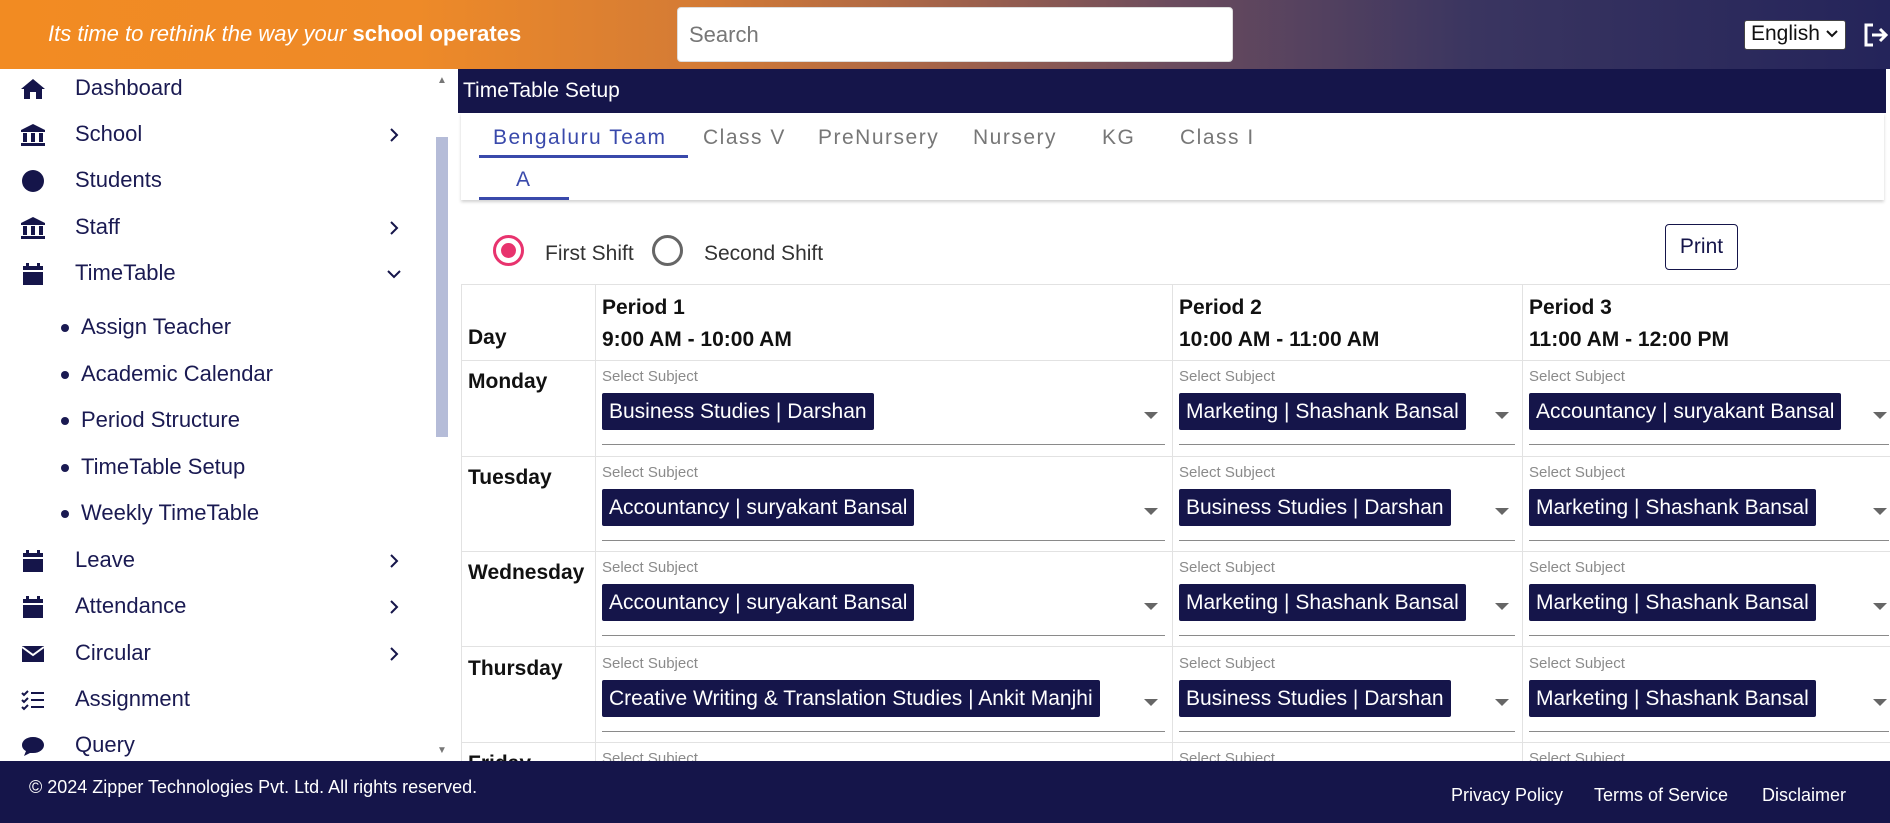 This screenshot has height=823, width=1890. What do you see at coordinates (215, 135) in the screenshot?
I see `sidebar-item-school: School` at bounding box center [215, 135].